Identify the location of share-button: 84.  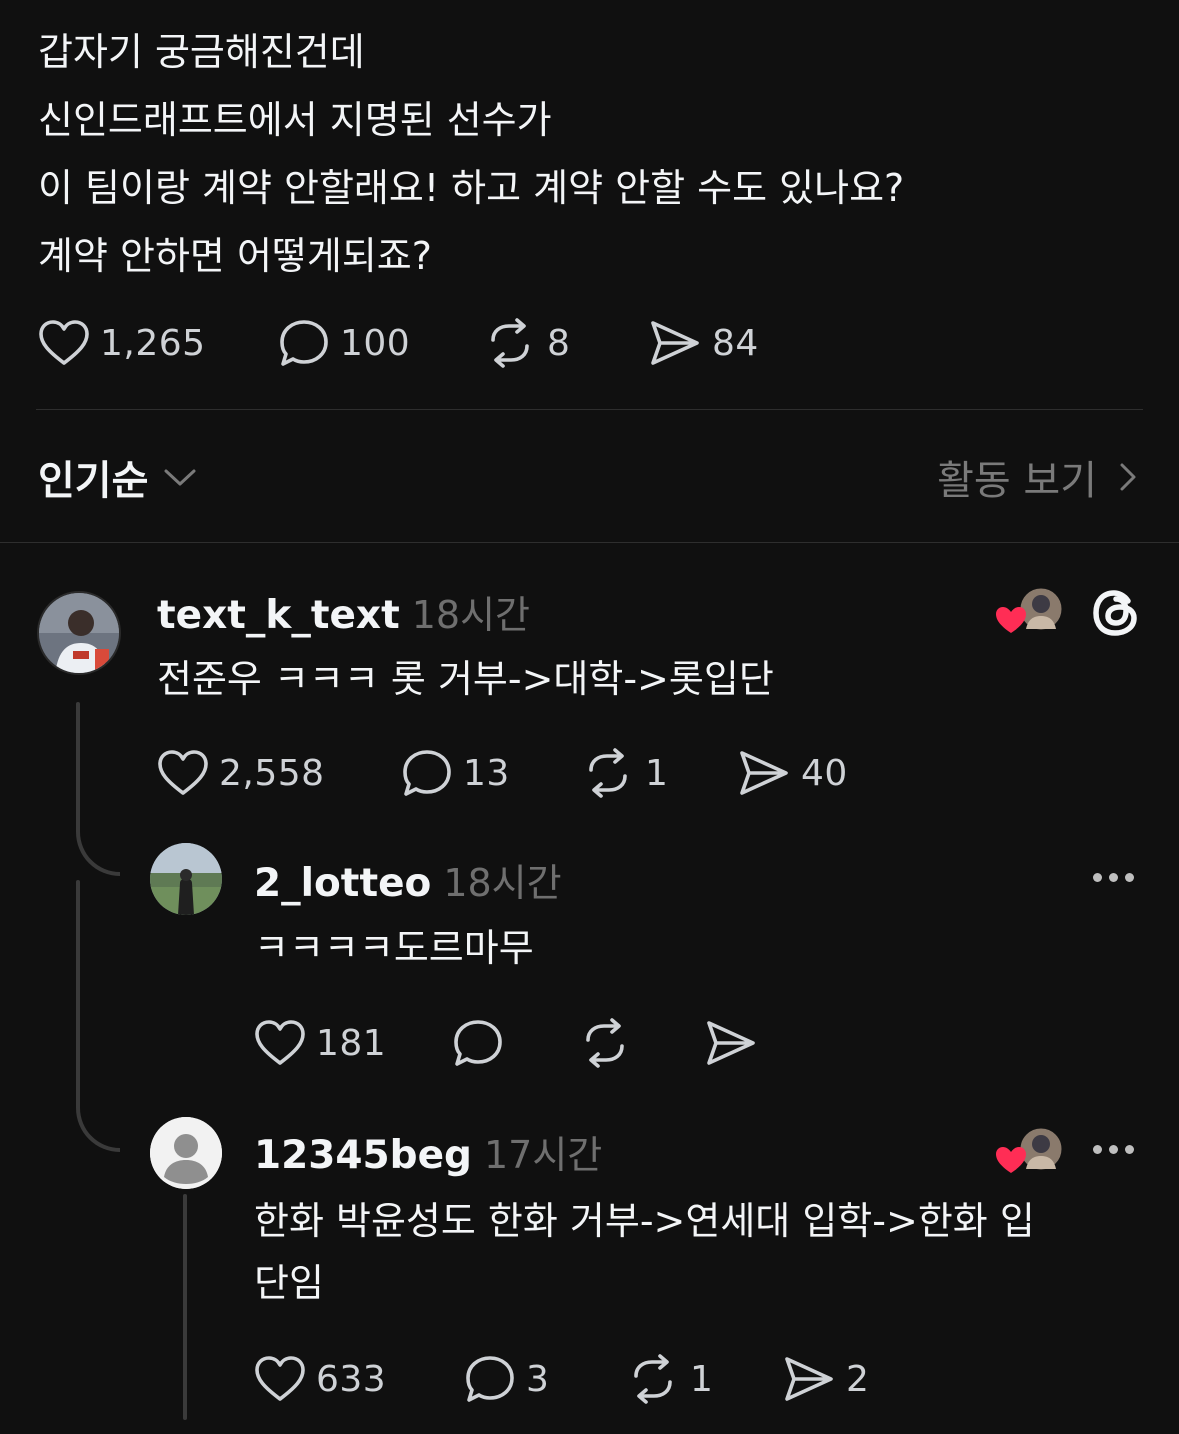
(703, 343).